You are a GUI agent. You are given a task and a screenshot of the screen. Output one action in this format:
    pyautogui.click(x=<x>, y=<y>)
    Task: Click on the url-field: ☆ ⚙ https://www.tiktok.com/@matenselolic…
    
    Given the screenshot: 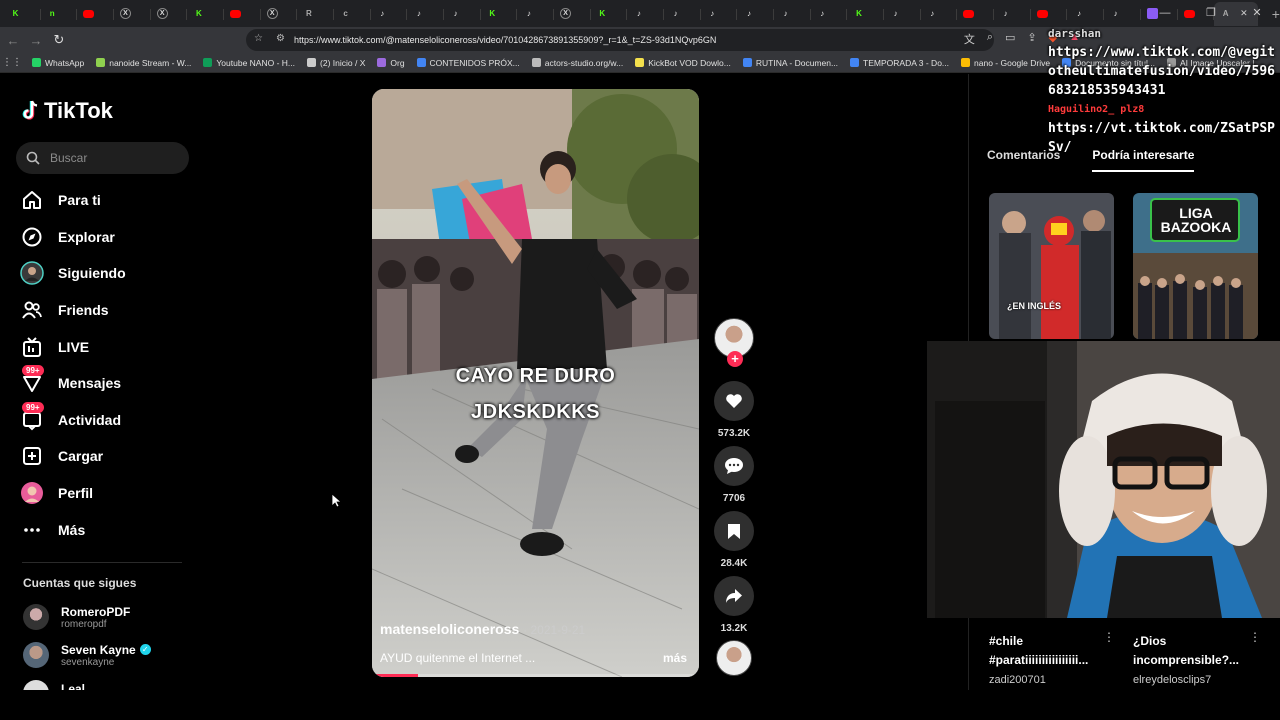 What is the action you would take?
    pyautogui.click(x=620, y=40)
    